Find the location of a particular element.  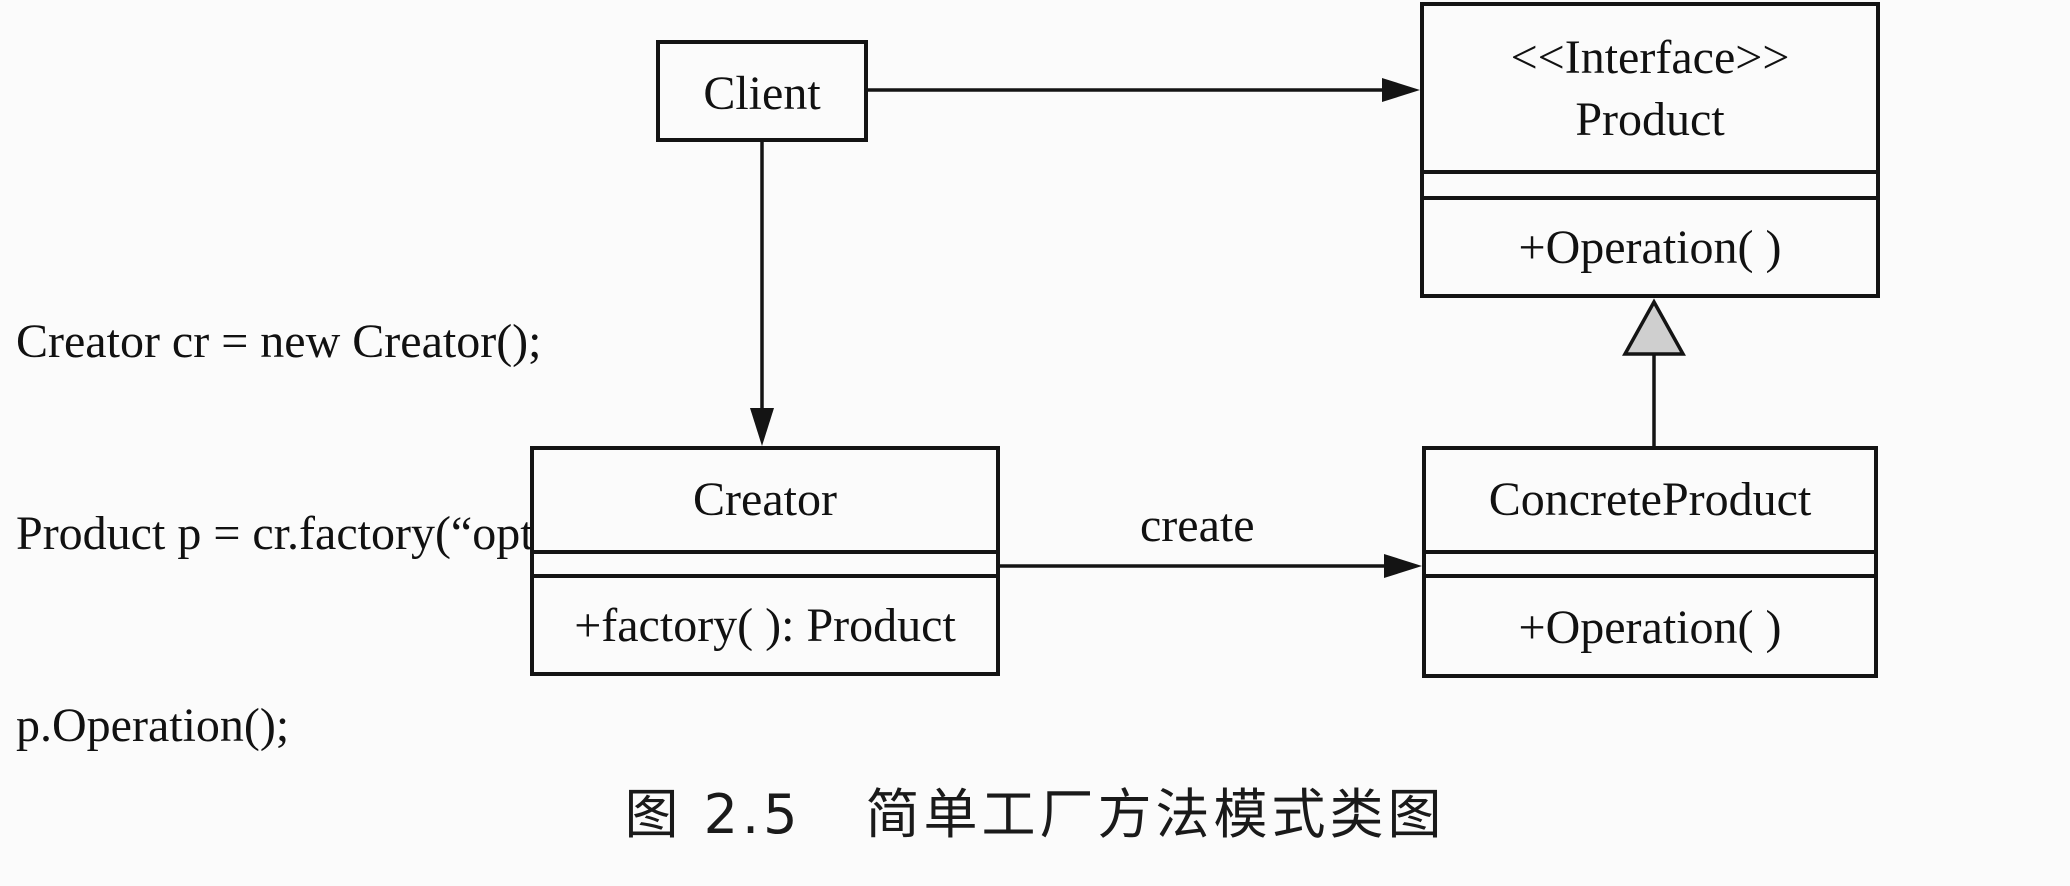

code-line: Creator cr = new Creator(); is located at coordinates (279, 341).